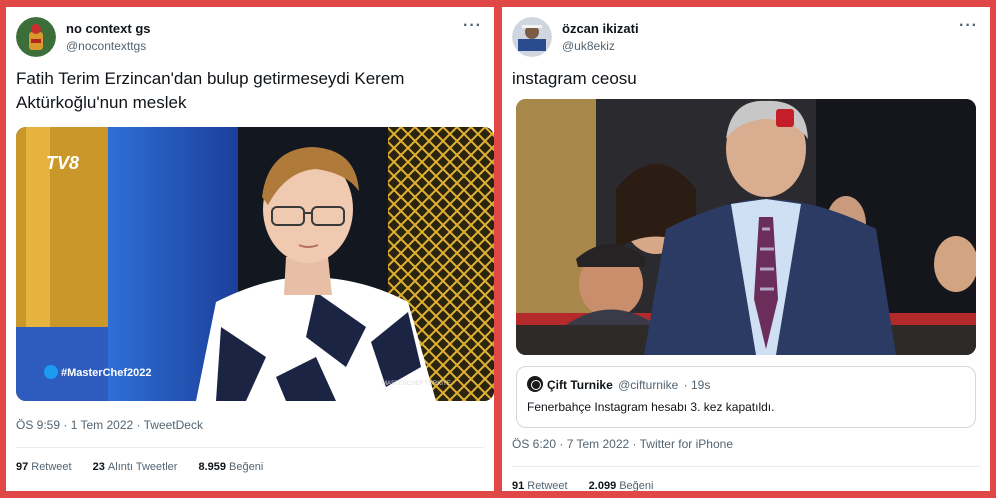 This screenshot has width=996, height=498. I want to click on media-watermark: MASTERCHEF TÜRKİYE, so click(416, 384).